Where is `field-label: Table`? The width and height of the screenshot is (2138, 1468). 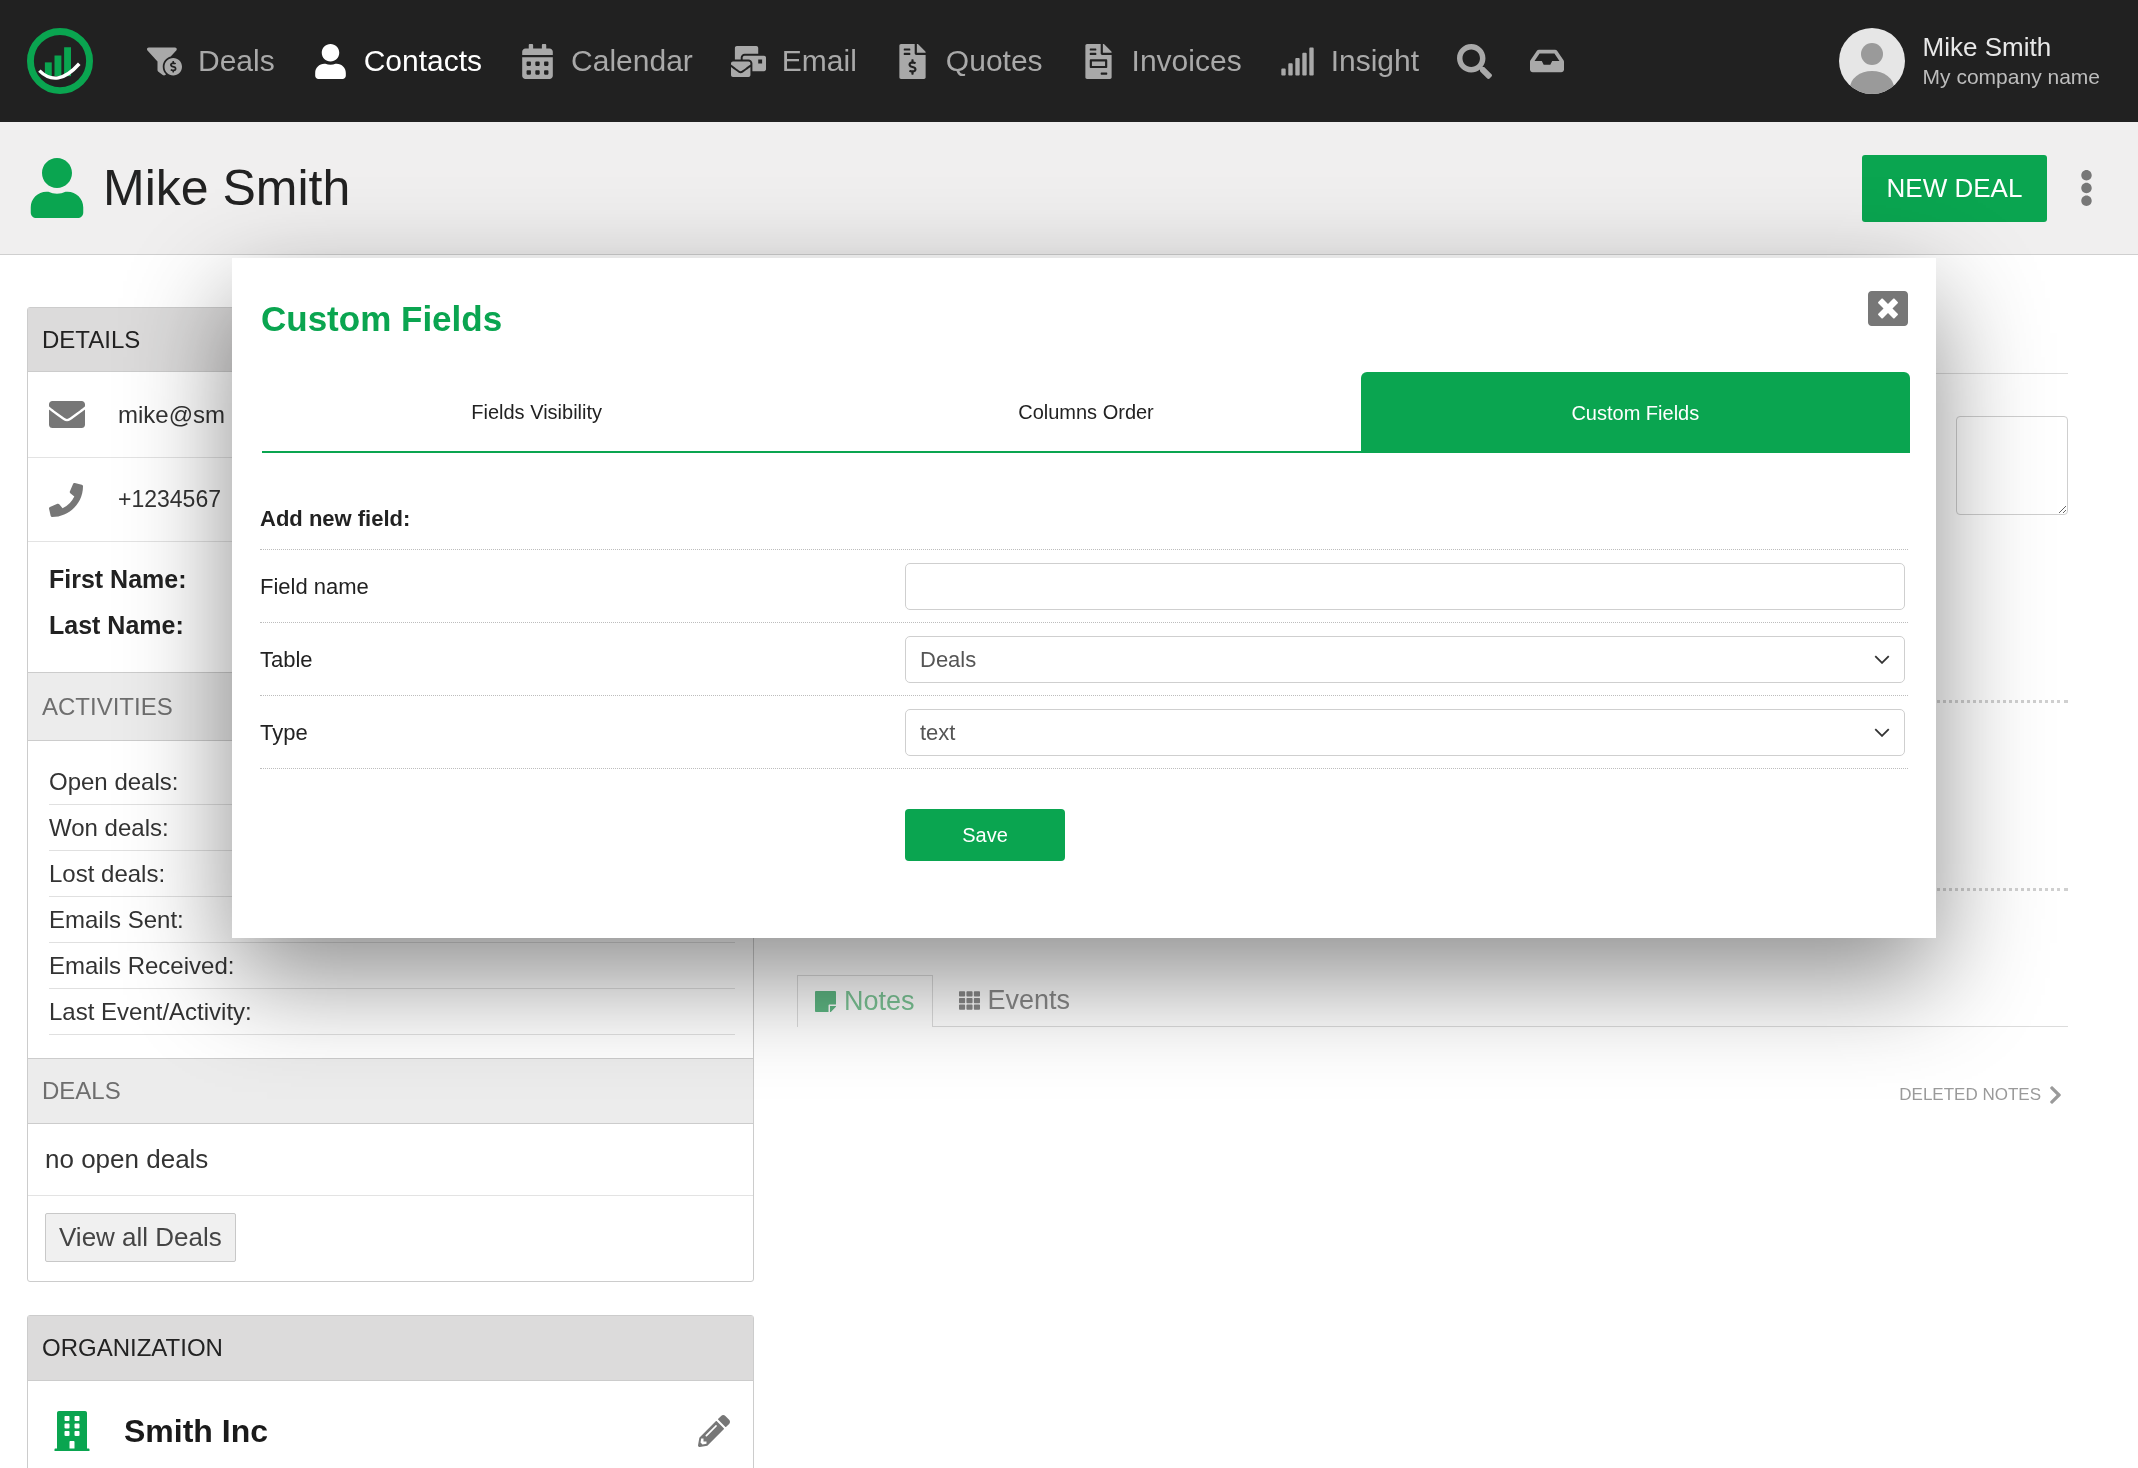
field-label: Table is located at coordinates (286, 659).